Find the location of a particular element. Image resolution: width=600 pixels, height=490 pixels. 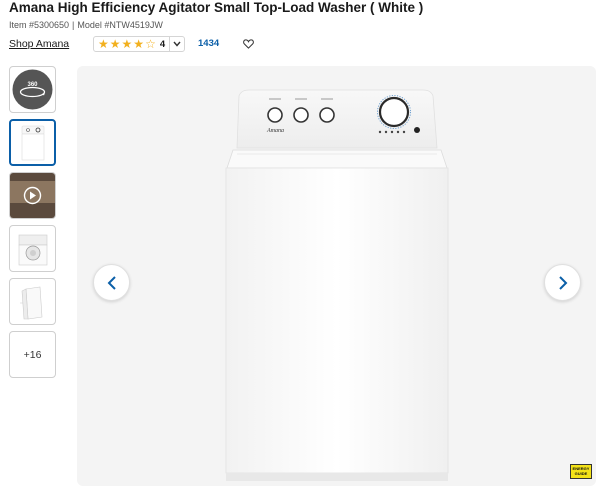

more-thumbnails-button: +16 is located at coordinates (32, 354).